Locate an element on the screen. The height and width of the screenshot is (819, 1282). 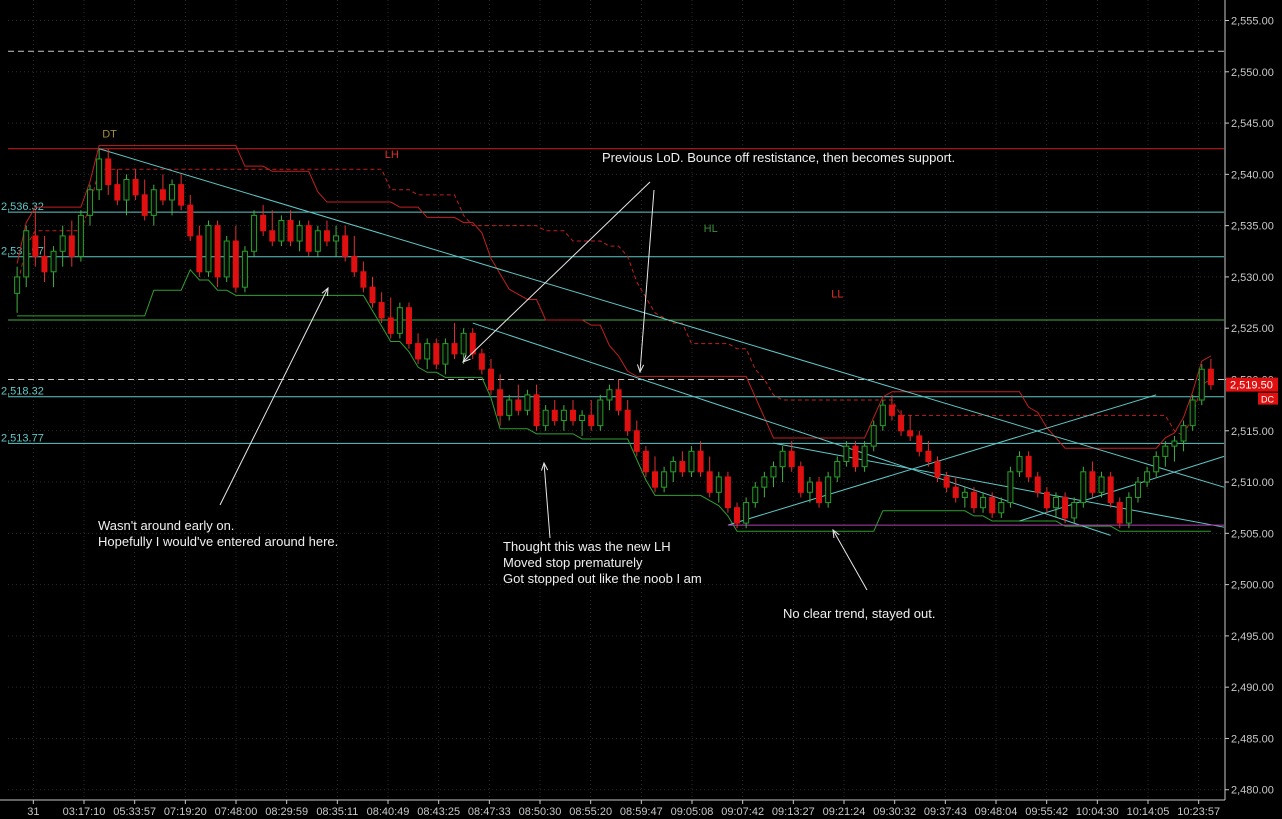
price-tick-label: 2,490.00 is located at coordinates (1252, 688).